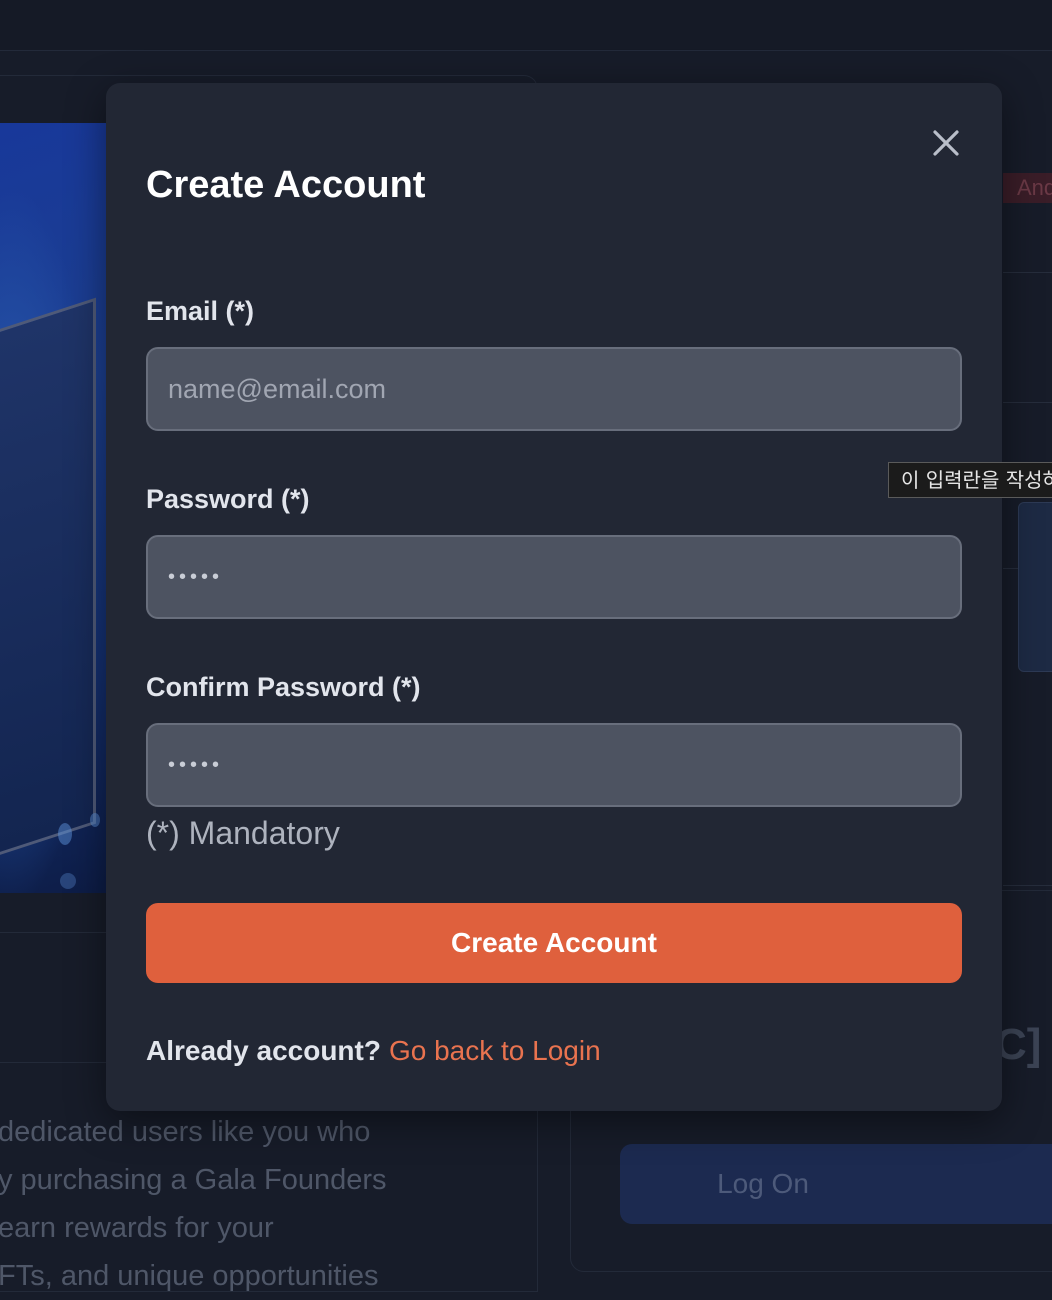 This screenshot has width=1052, height=1300. Describe the element at coordinates (554, 389) in the screenshot. I see `email-field` at that location.